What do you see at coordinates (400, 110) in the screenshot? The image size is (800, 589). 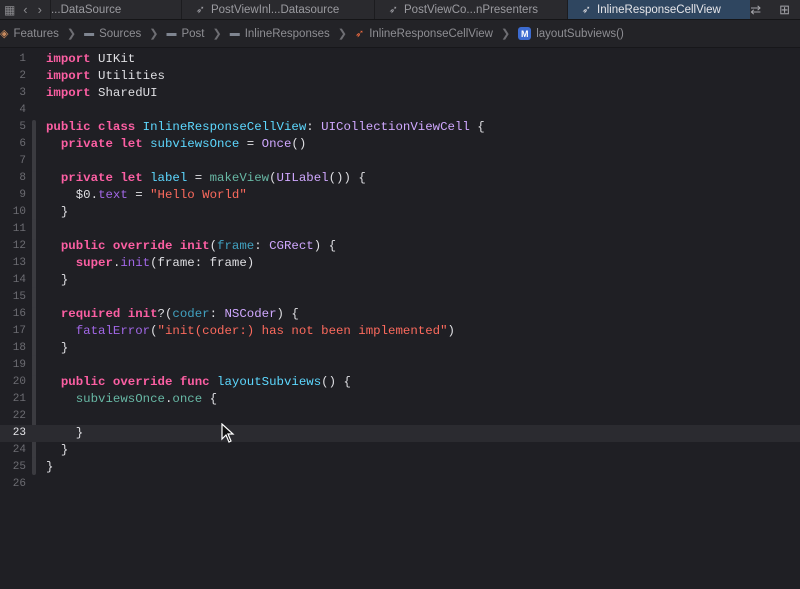 I see `code-line: 4` at bounding box center [400, 110].